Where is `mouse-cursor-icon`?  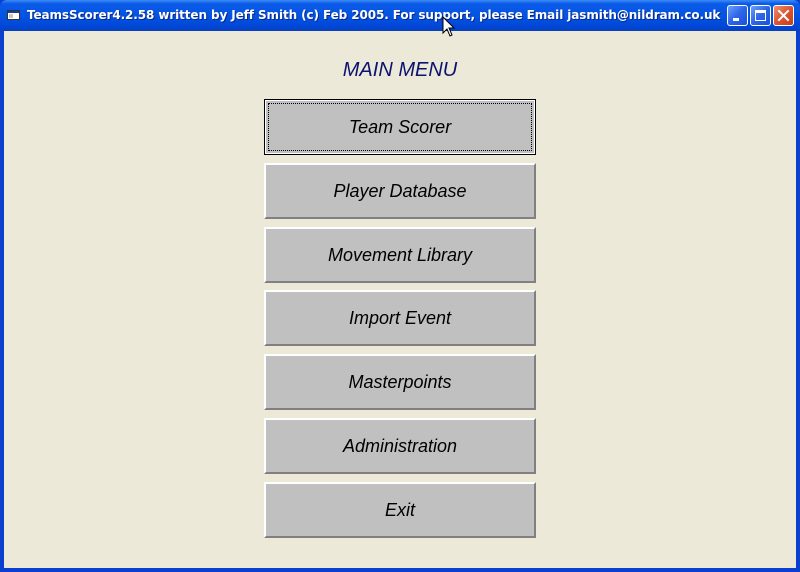
mouse-cursor-icon is located at coordinates (449, 26).